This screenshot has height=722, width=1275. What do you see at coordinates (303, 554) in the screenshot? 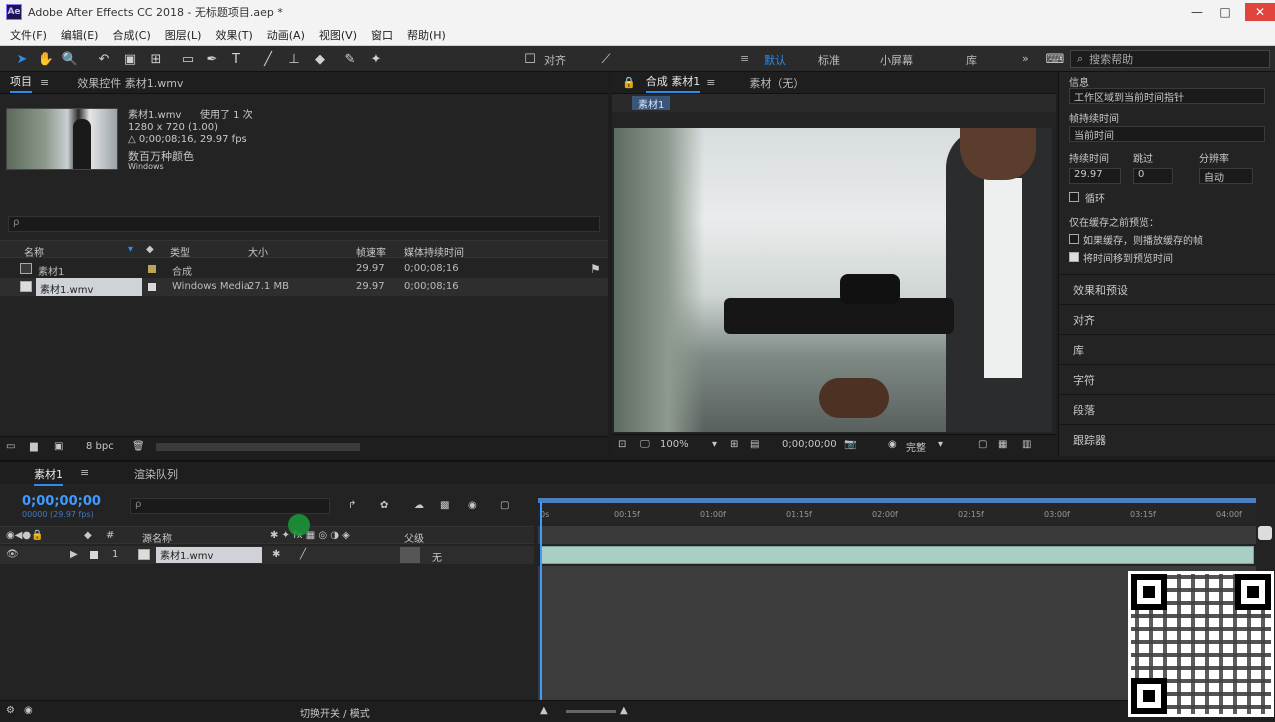
I see `layer-quality-icon: ╱` at bounding box center [303, 554].